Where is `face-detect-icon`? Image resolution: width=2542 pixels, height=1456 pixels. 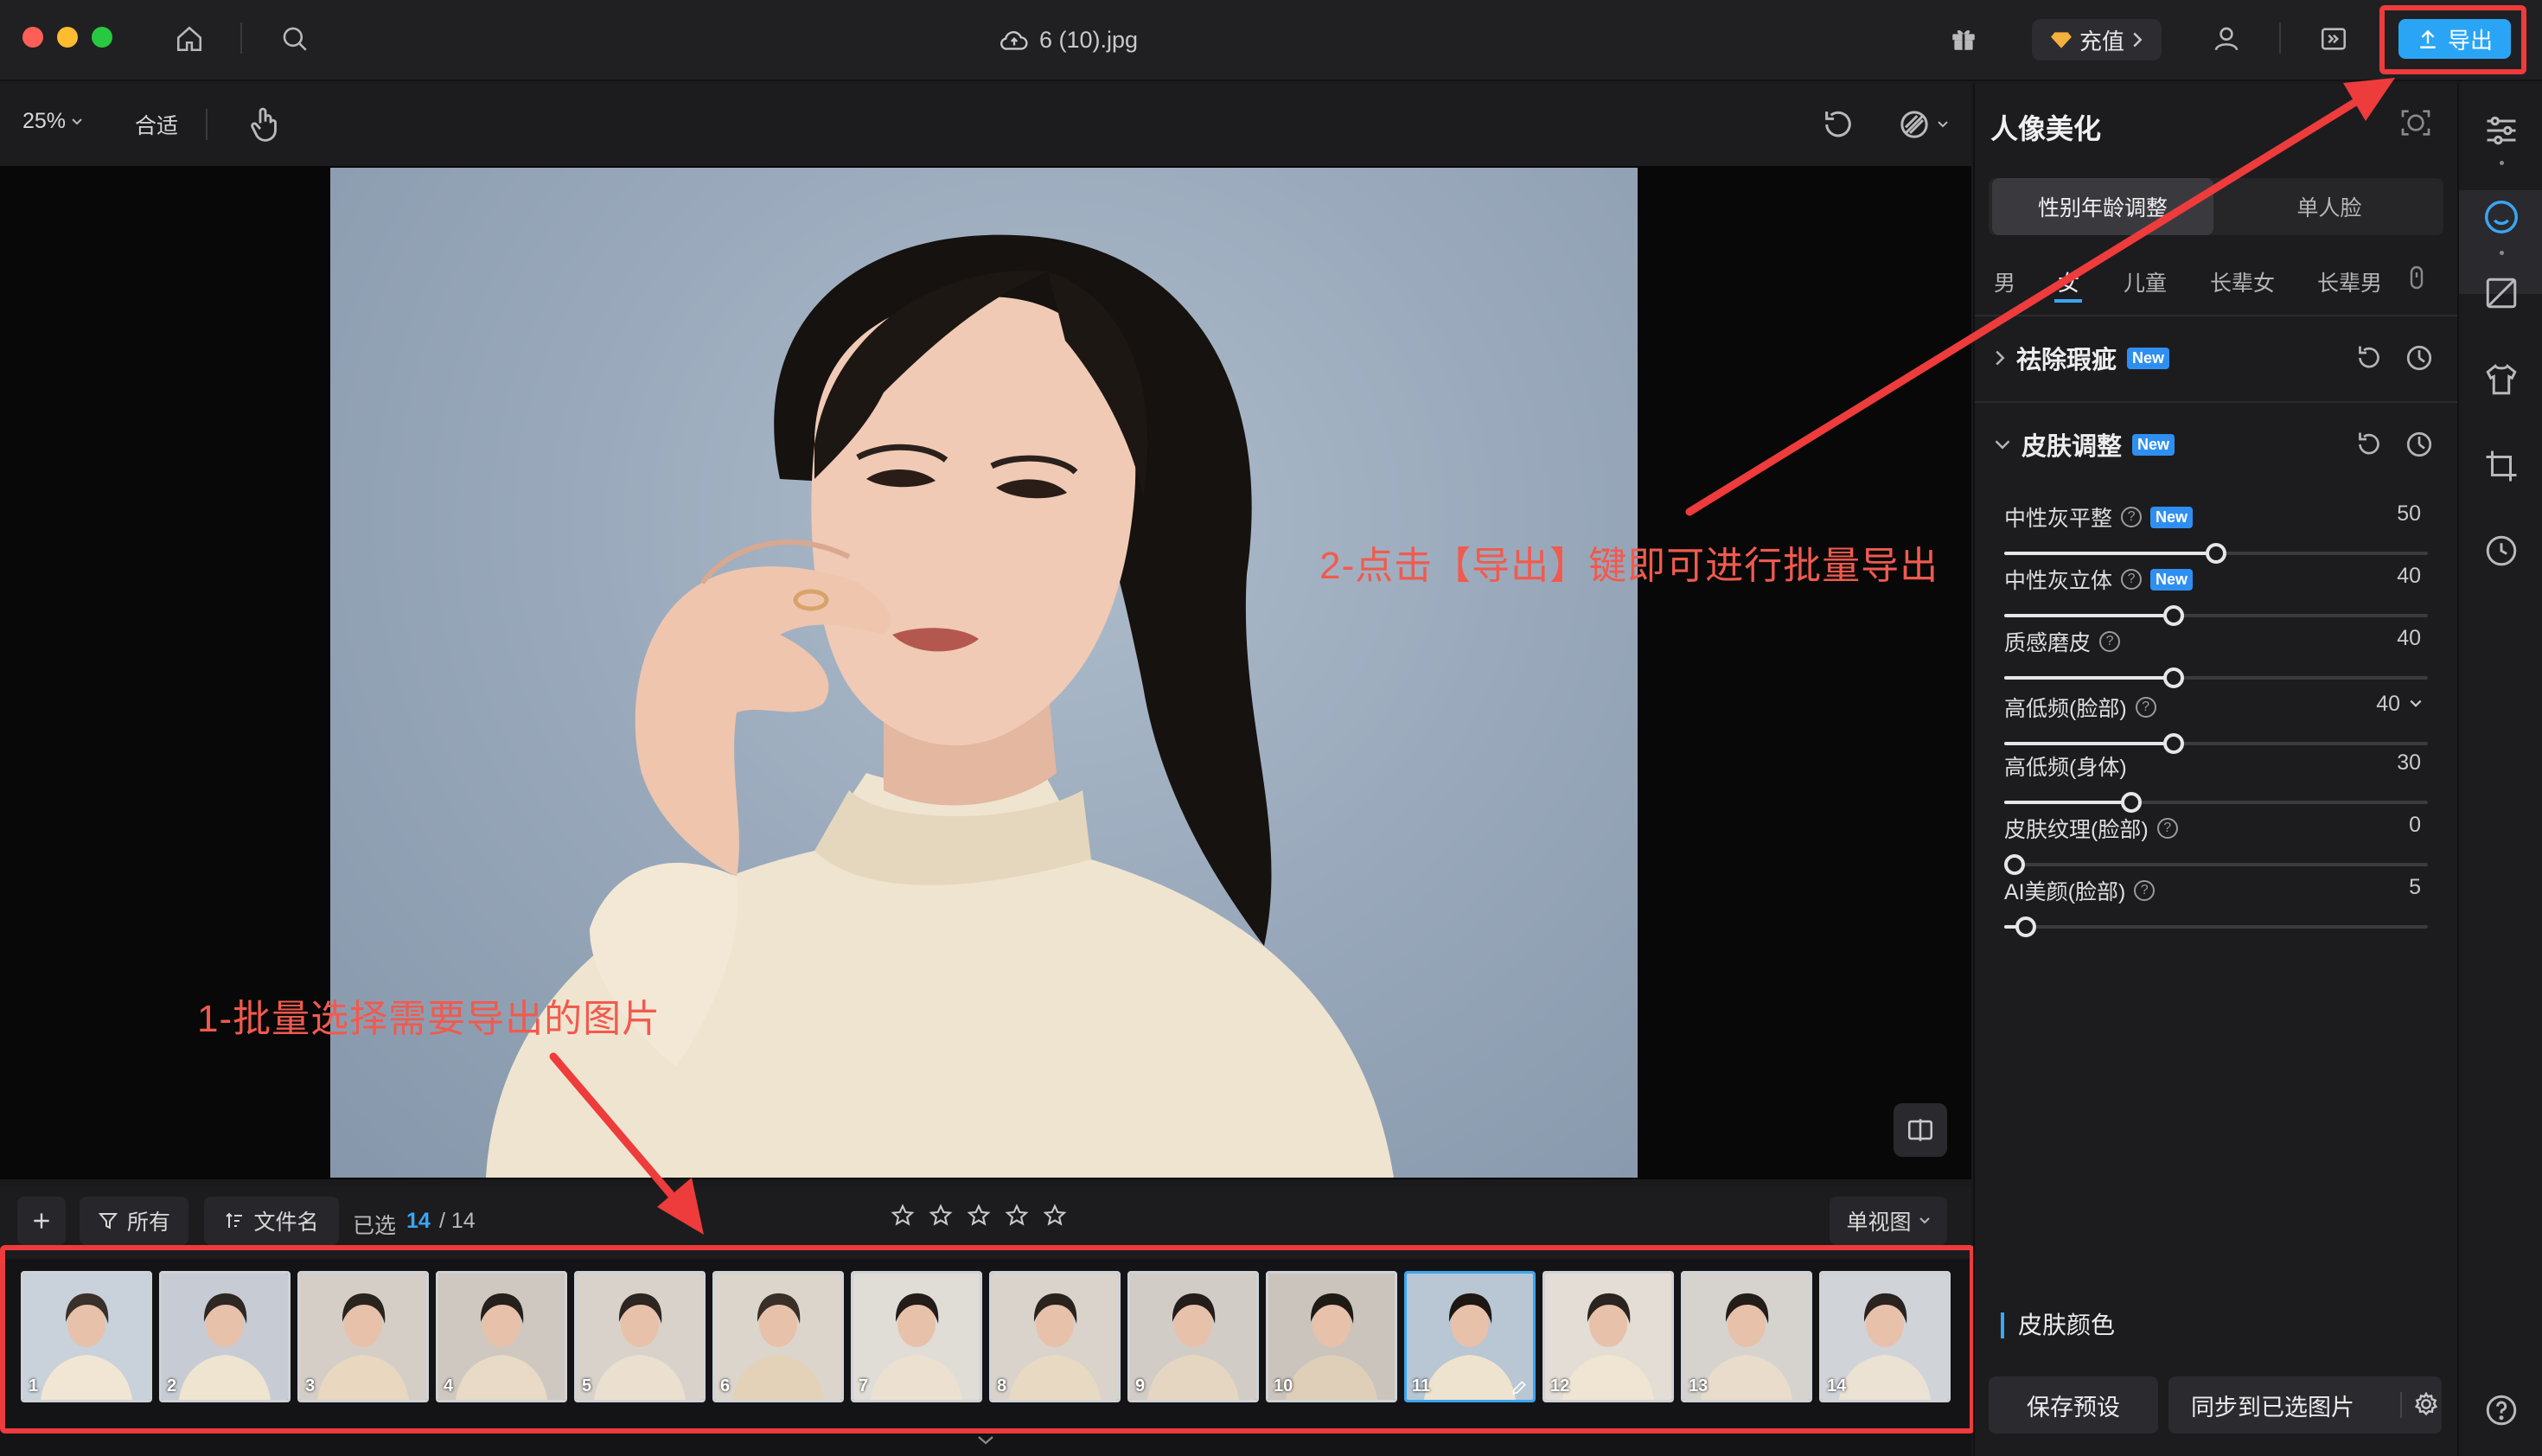 face-detect-icon is located at coordinates (2415, 123).